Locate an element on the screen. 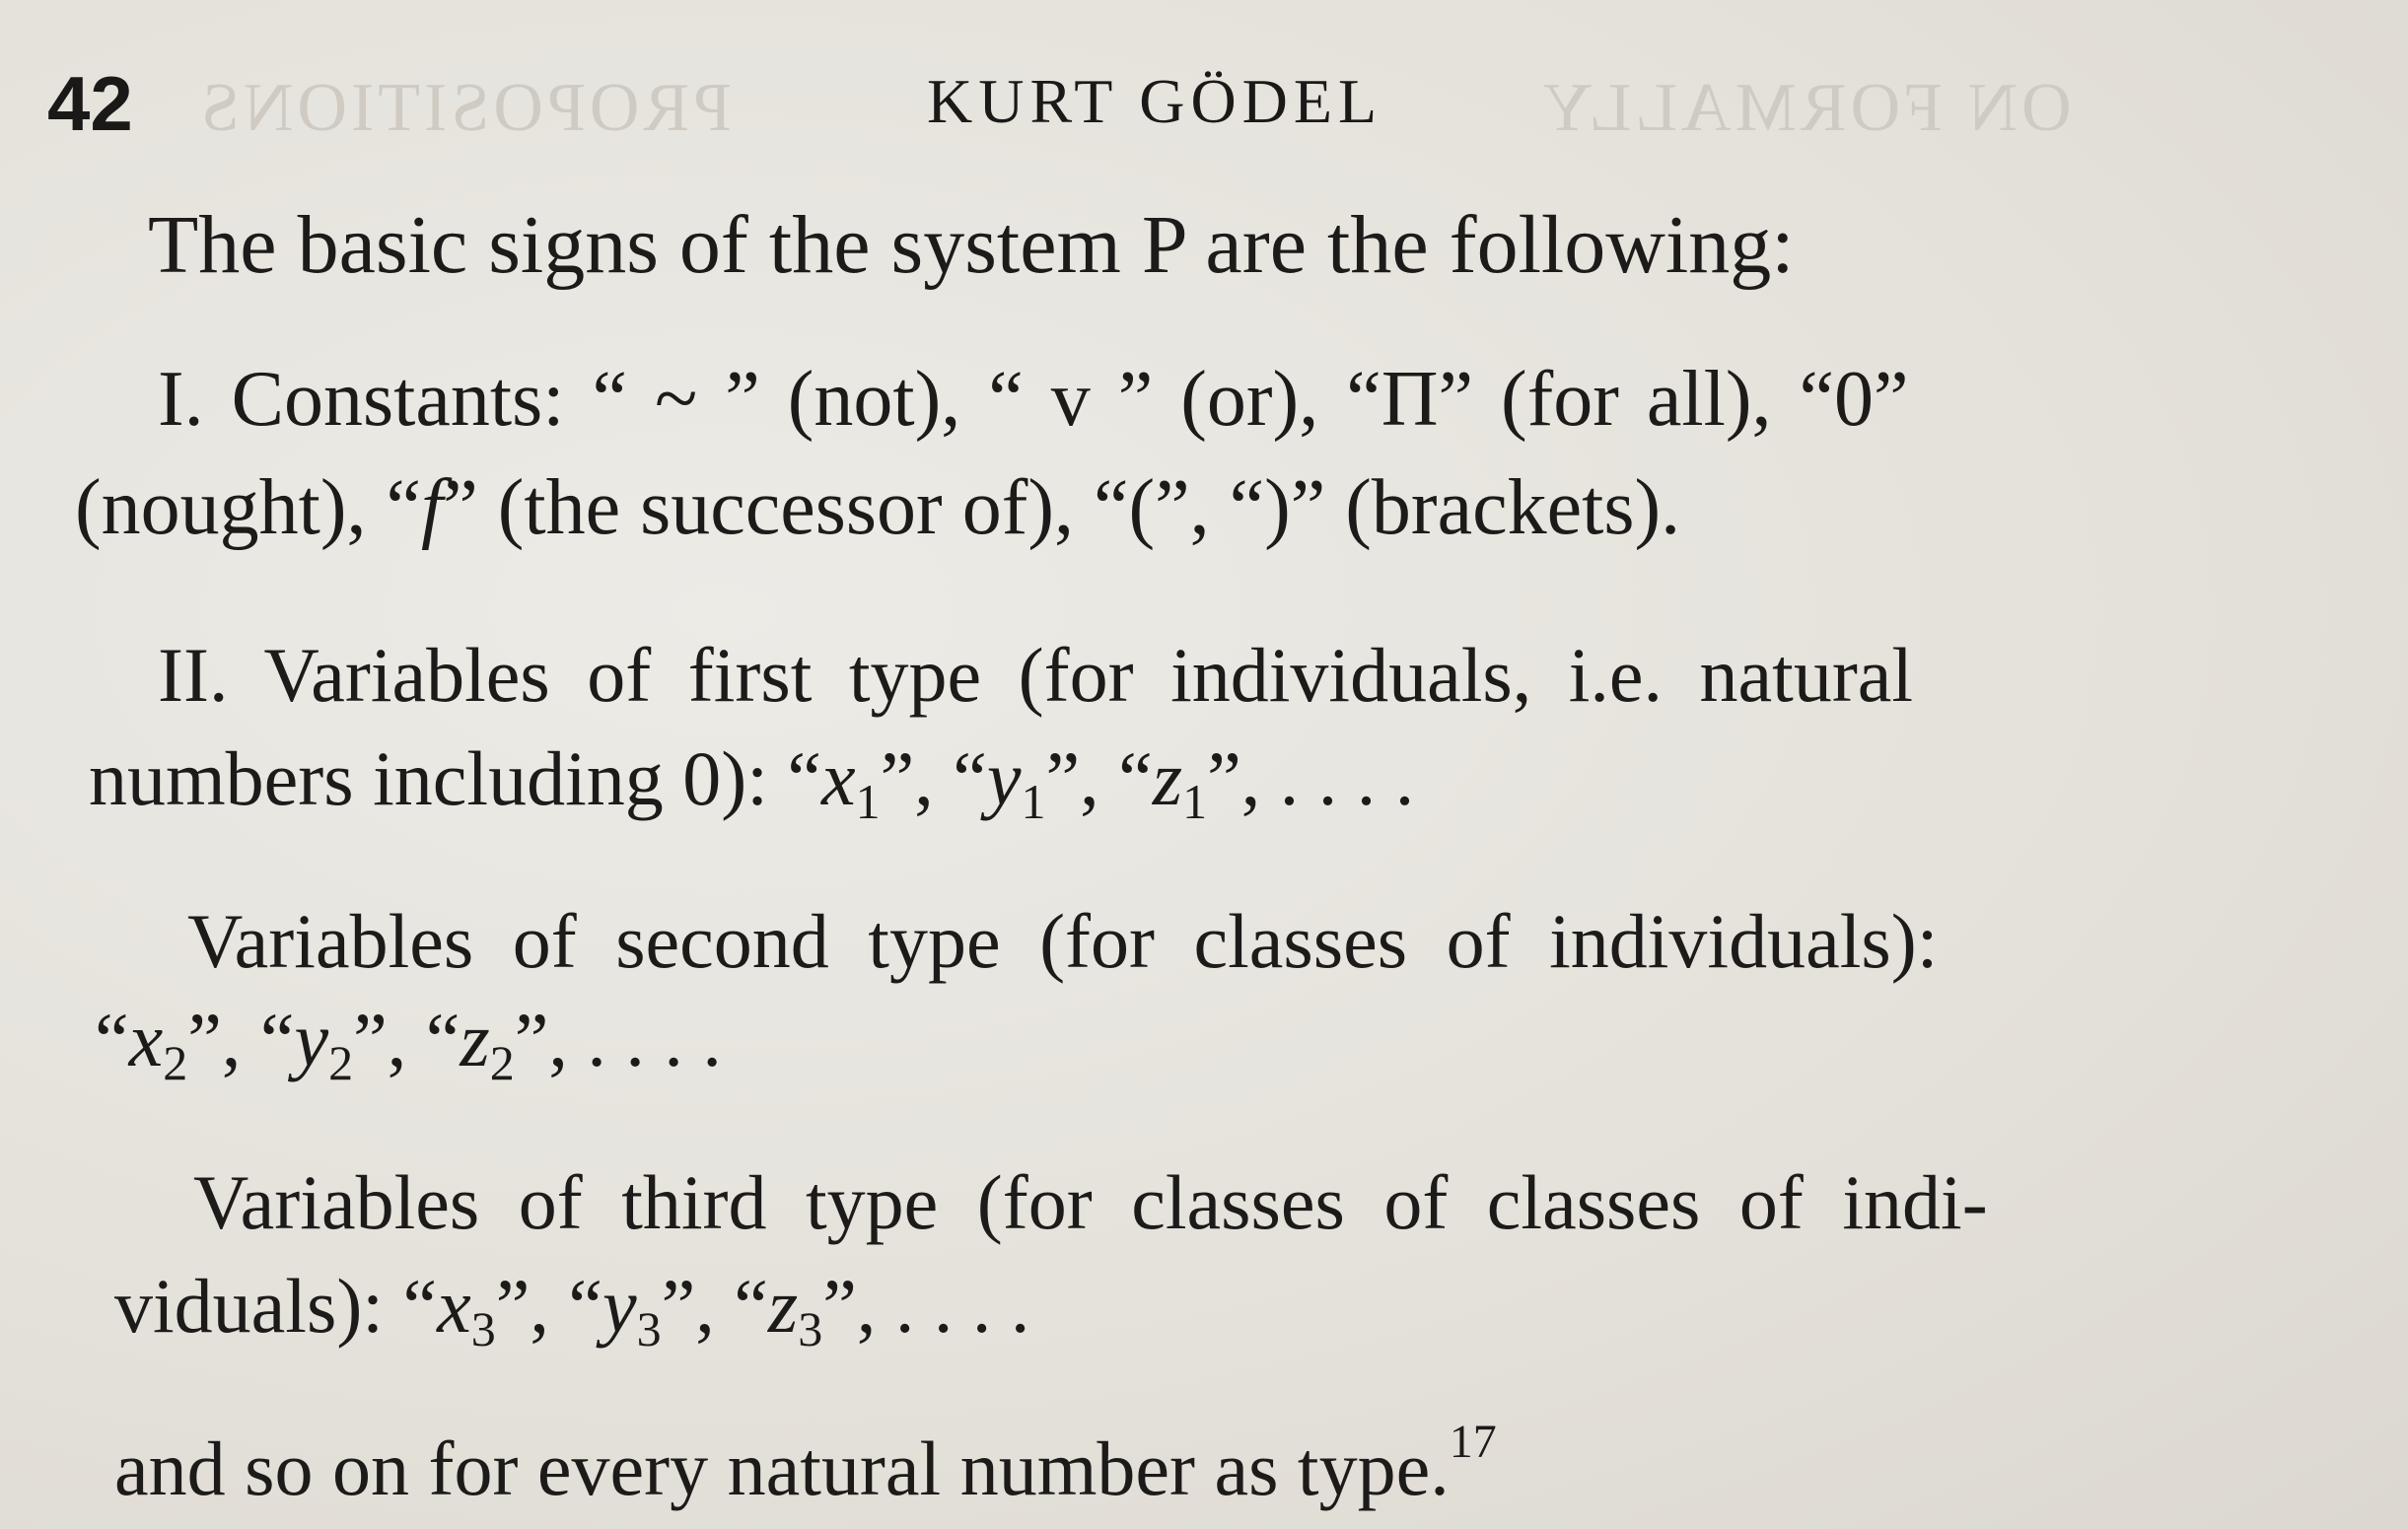 This screenshot has height=1529, width=2408. second-type-vars: “x2”, “y2”, “z2” is located at coordinates (322, 1043).